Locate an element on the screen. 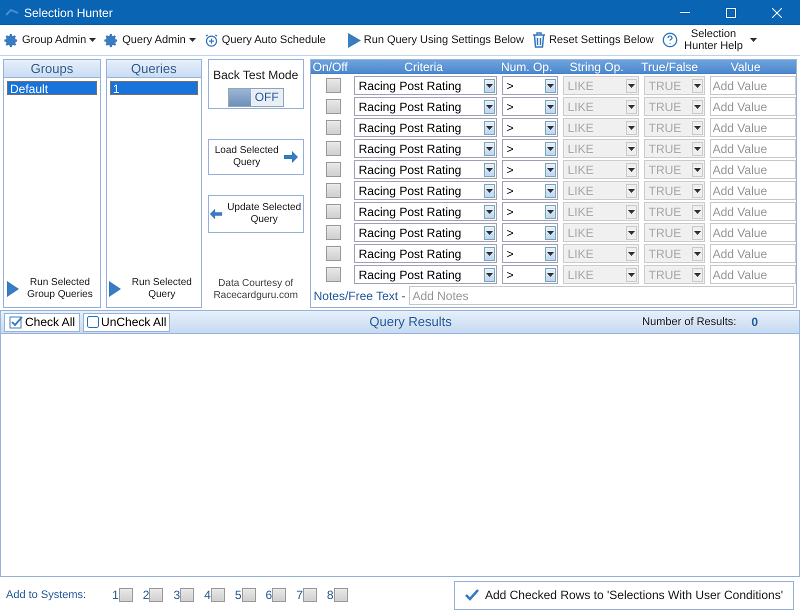 This screenshot has width=800, height=613. toolbar-button: Group Admin is located at coordinates (50, 40).